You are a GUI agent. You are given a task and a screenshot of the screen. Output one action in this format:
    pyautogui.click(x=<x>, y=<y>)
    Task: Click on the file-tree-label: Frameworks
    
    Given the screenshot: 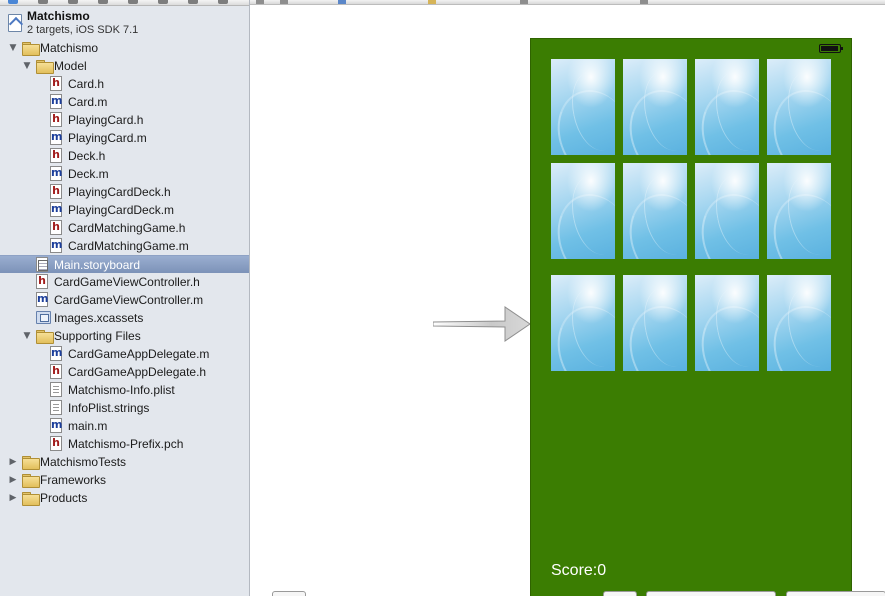 What is the action you would take?
    pyautogui.click(x=73, y=480)
    